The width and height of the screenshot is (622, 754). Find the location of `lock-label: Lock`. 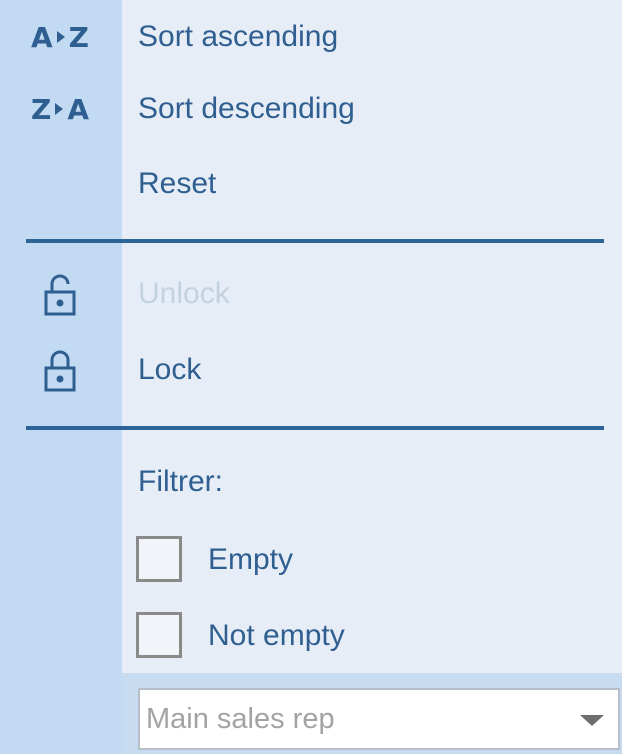

lock-label: Lock is located at coordinates (170, 369).